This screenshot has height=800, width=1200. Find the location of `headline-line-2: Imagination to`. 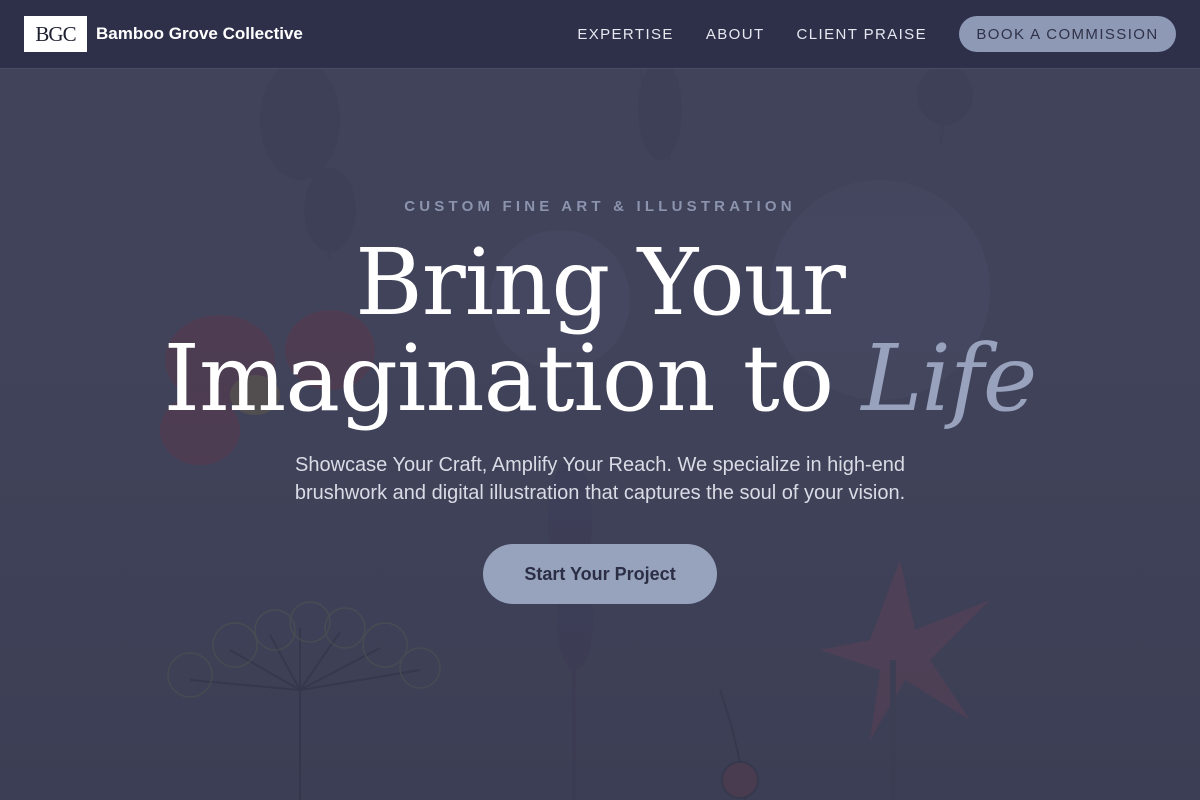

headline-line-2: Imagination to is located at coordinates (498, 378).